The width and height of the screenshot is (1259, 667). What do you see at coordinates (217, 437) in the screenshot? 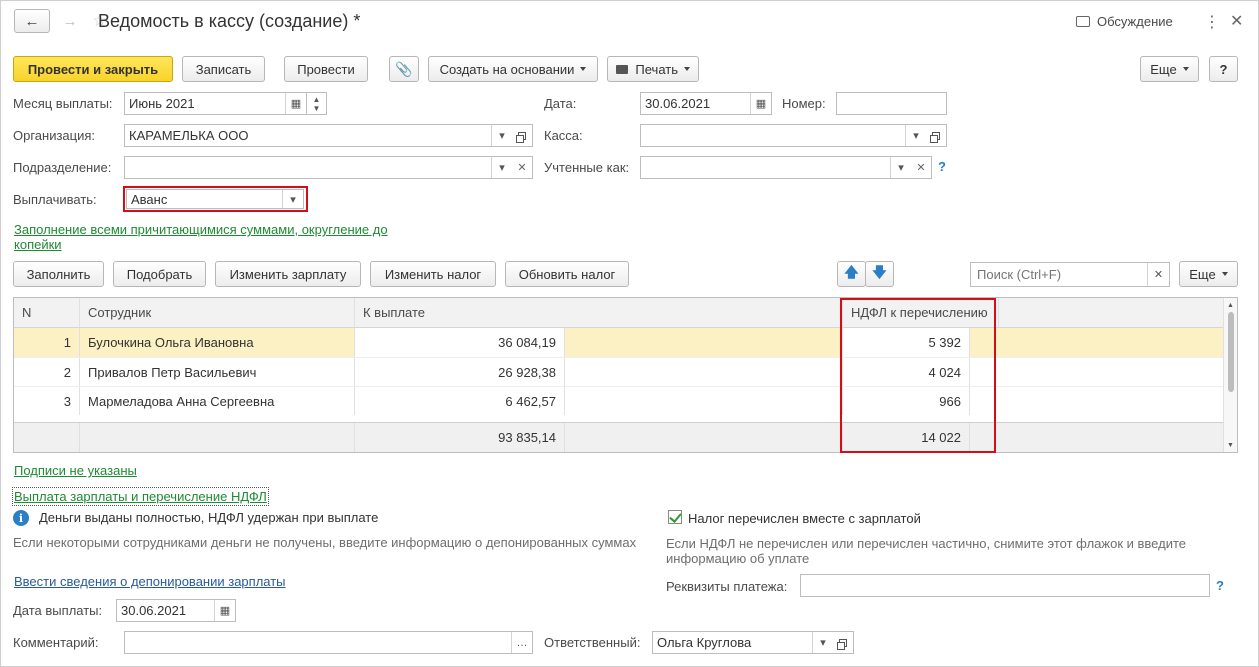
I see `total-employee` at bounding box center [217, 437].